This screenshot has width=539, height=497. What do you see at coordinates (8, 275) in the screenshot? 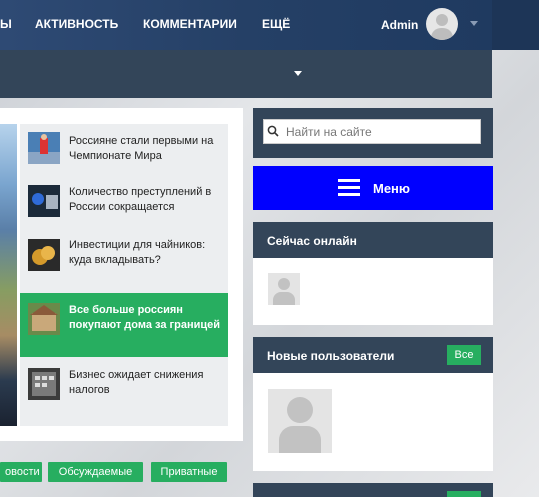
I see `featured-slider-image` at bounding box center [8, 275].